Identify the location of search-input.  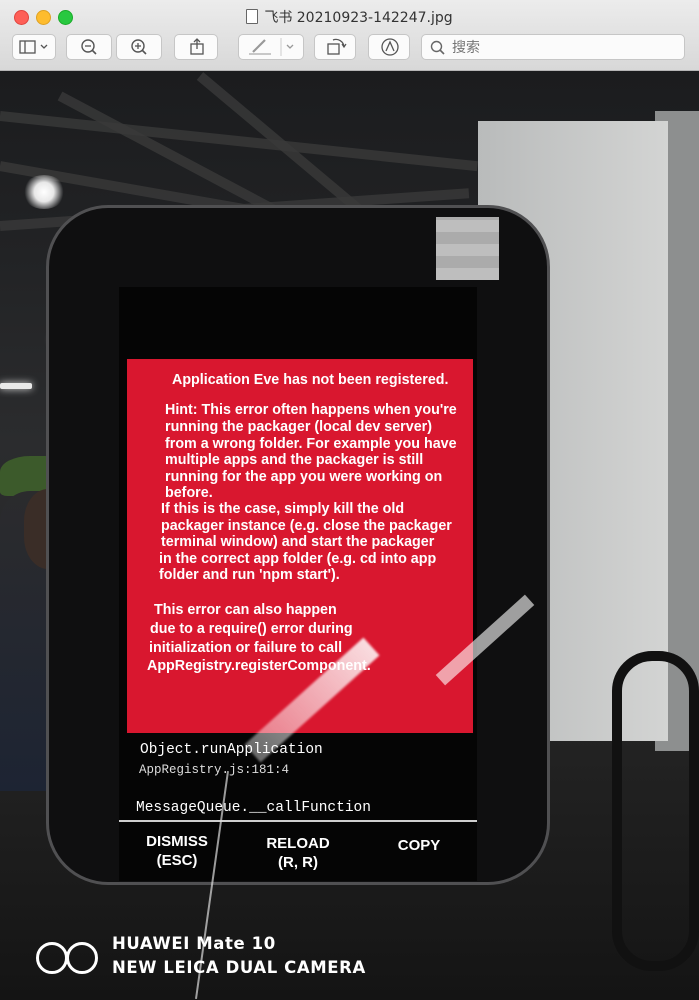
(562, 48).